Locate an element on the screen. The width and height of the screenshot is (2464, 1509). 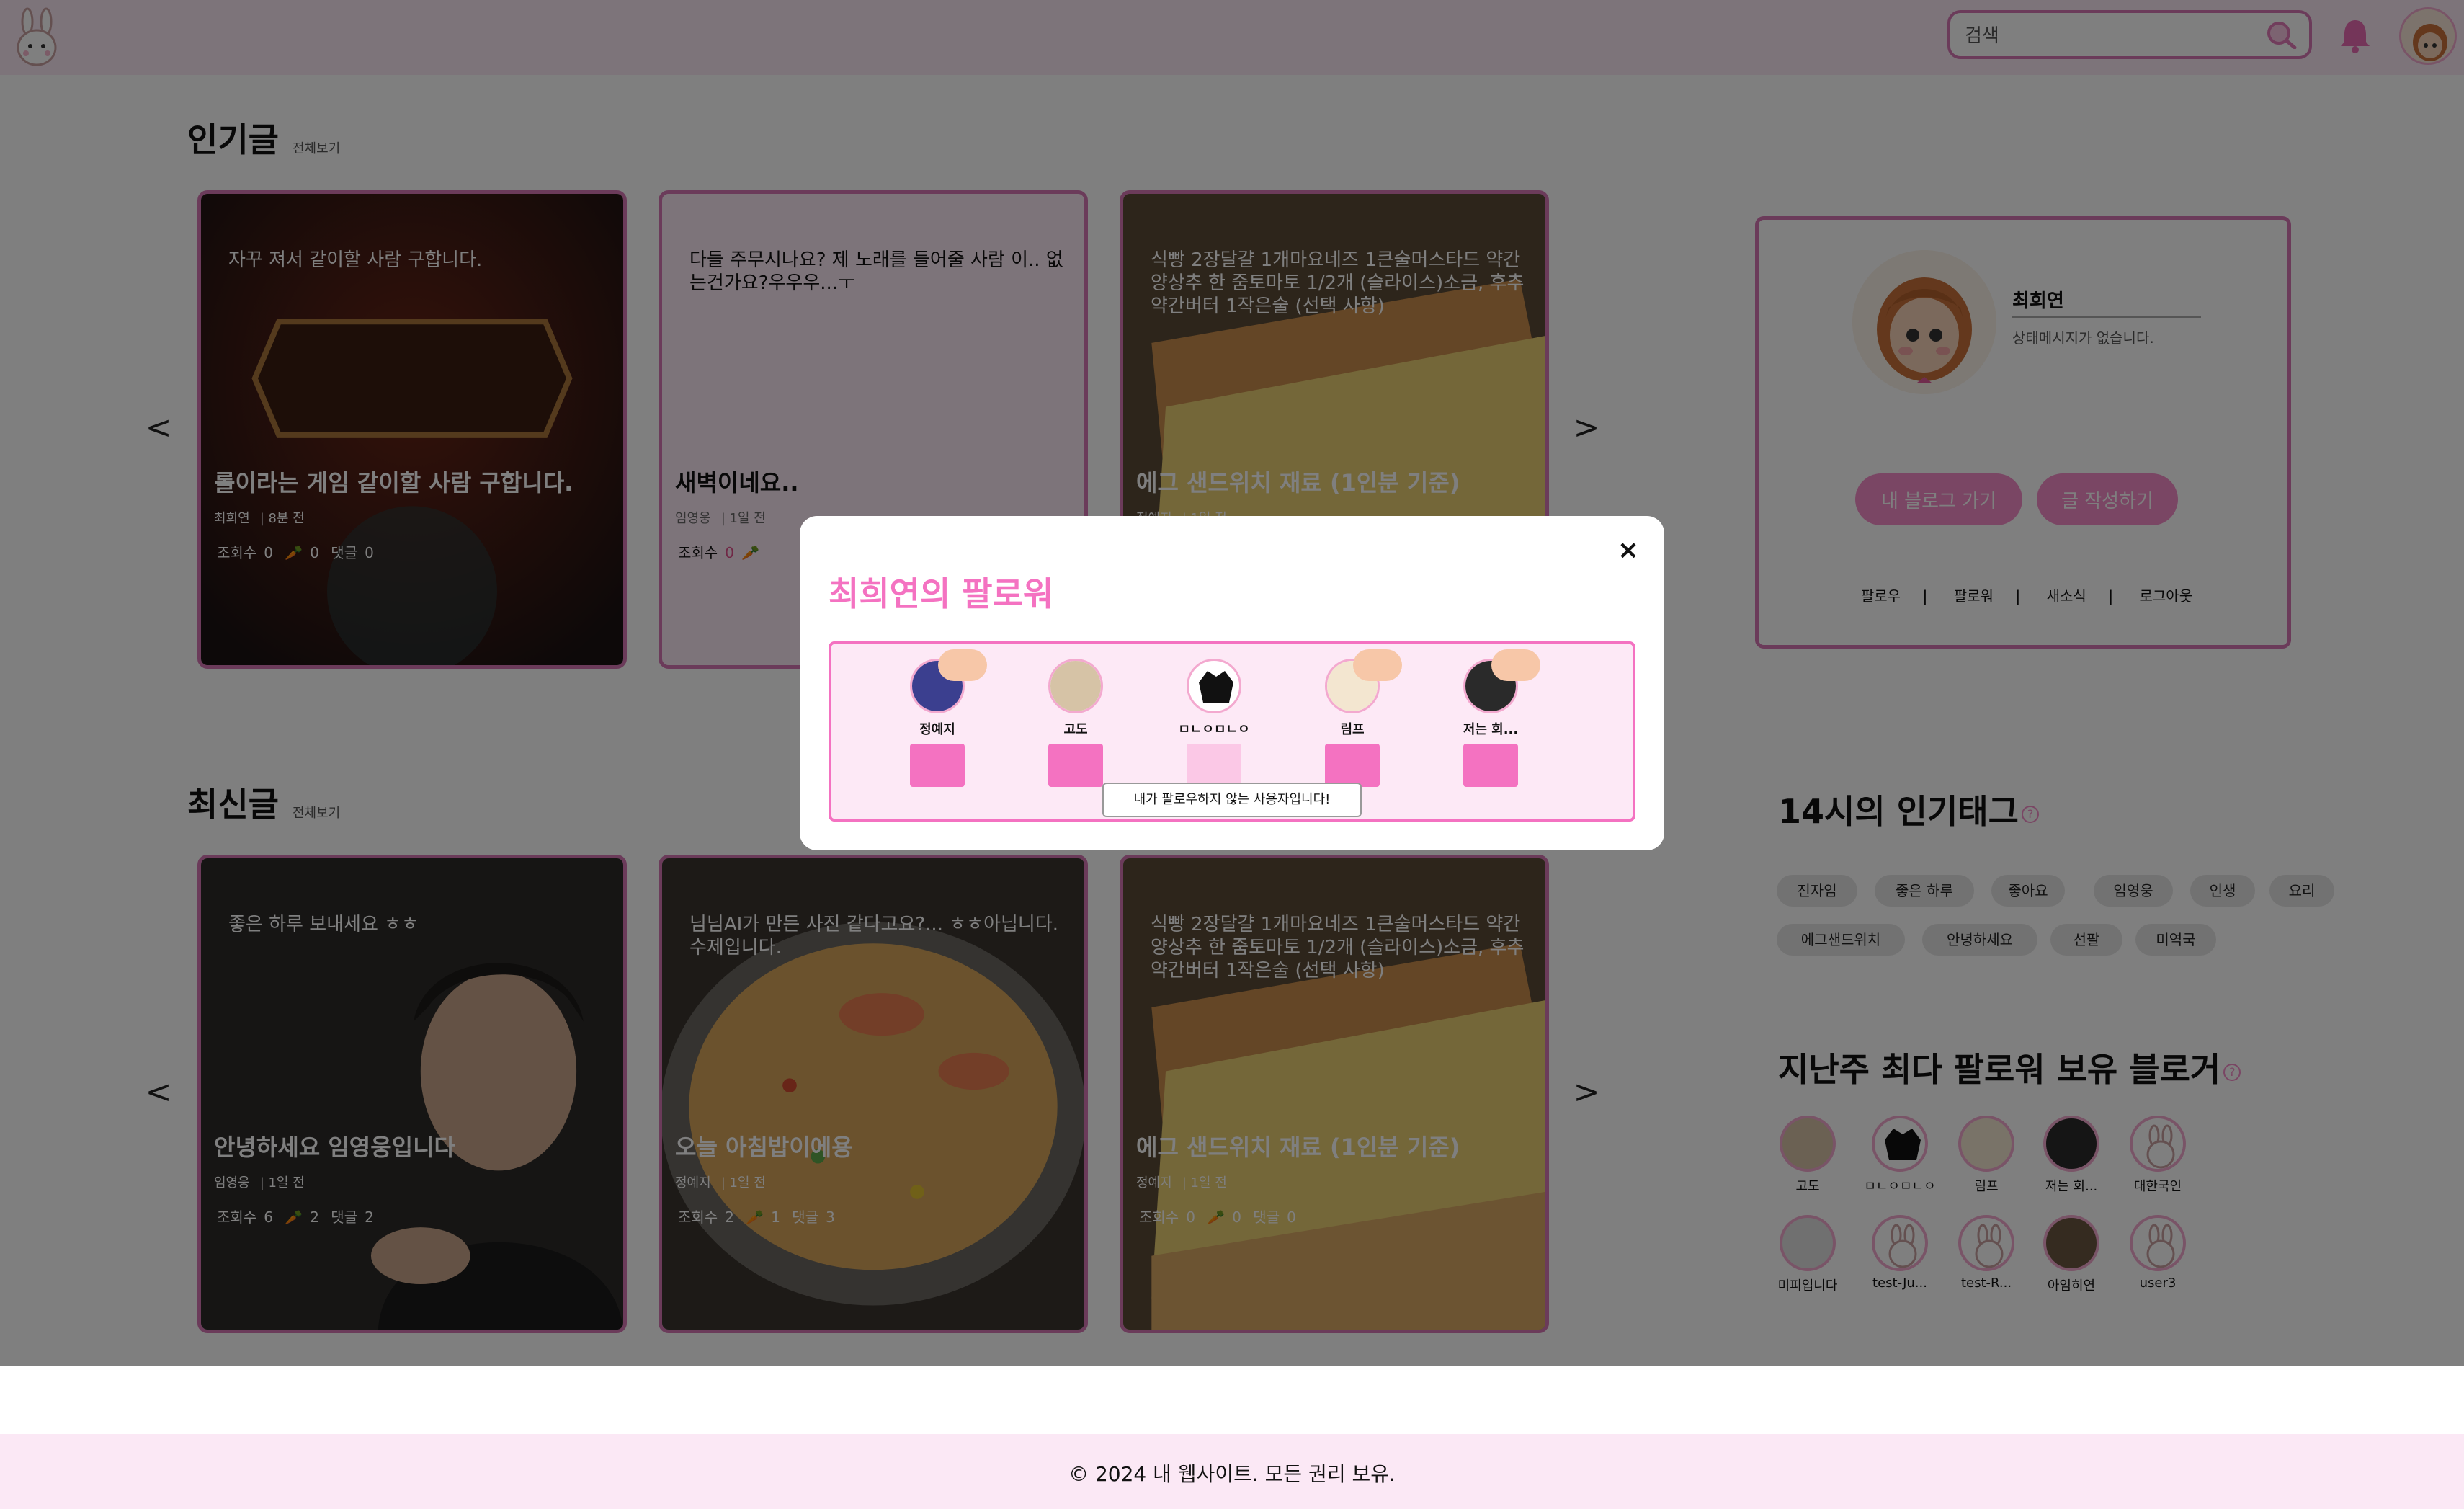
footer: © 2024 내 웹사이트. 모든 권리 보유. is located at coordinates (1232, 1471).